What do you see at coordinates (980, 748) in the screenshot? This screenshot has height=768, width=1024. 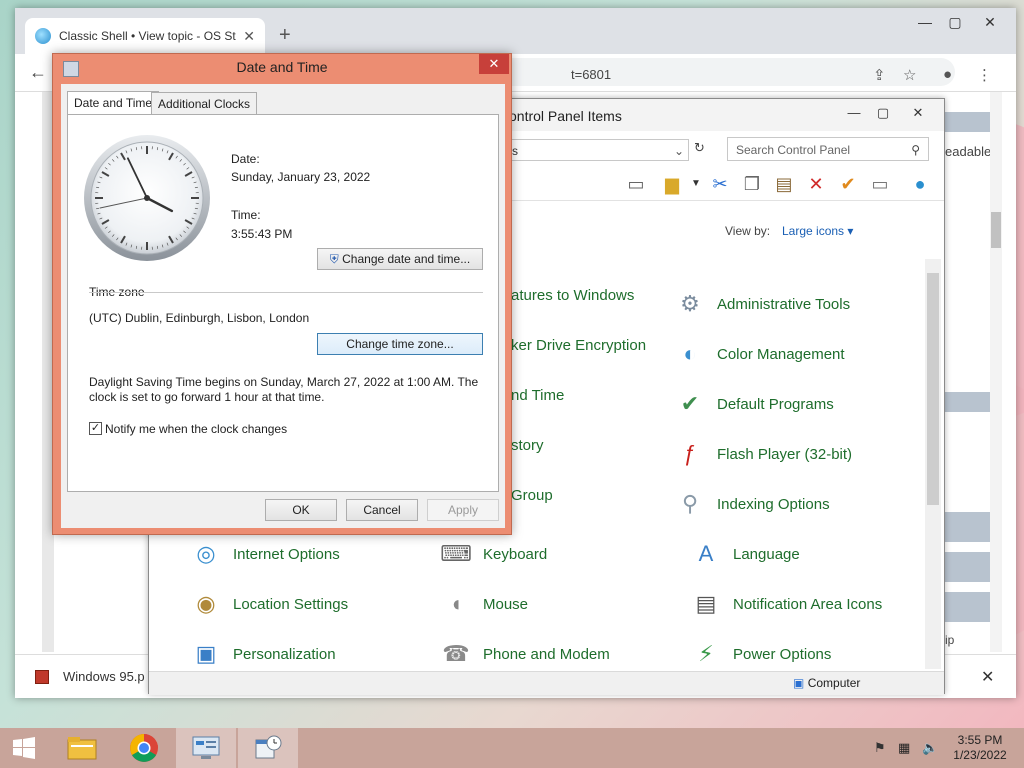 I see `taskbar-clock: 3:55 PM 1/23/2022` at bounding box center [980, 748].